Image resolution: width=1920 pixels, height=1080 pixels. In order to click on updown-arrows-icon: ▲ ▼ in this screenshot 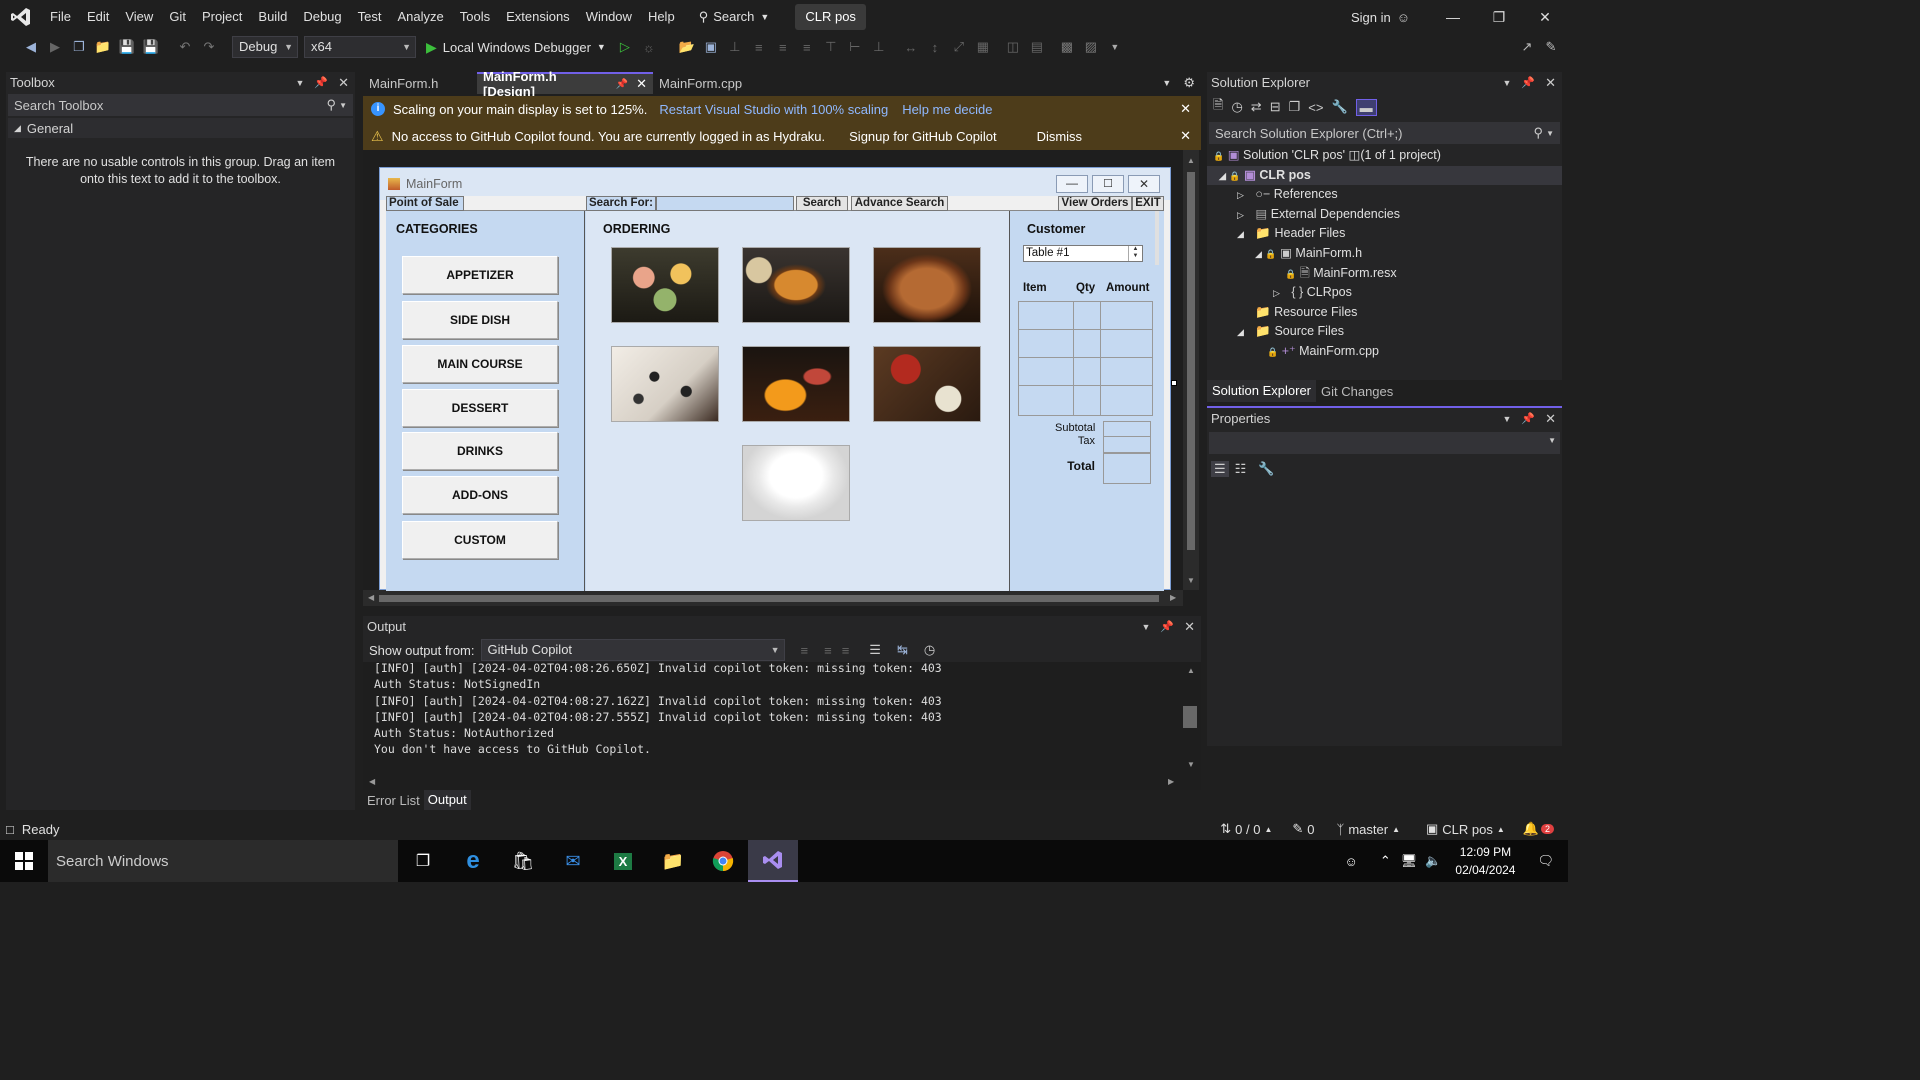, I will do `click(1135, 253)`.